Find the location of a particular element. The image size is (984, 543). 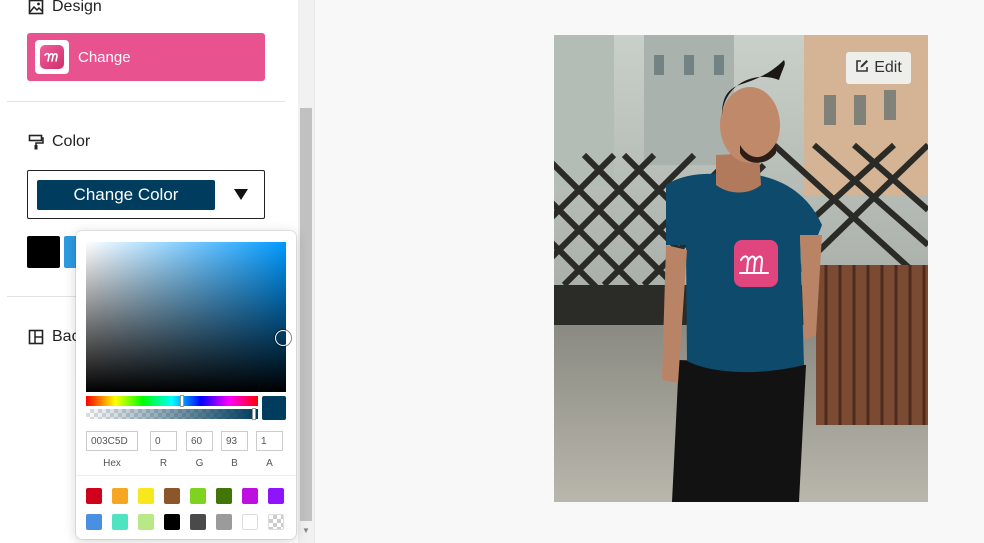

color-swatch-black is located at coordinates (43, 252).